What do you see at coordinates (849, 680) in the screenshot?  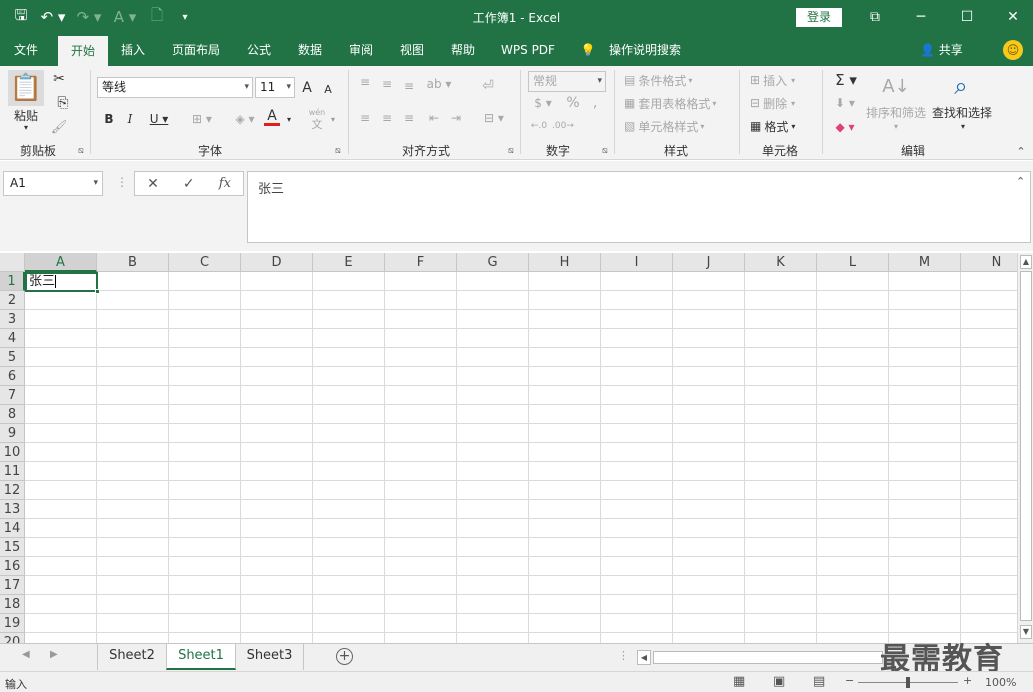 I see `zoom-out-button: −` at bounding box center [849, 680].